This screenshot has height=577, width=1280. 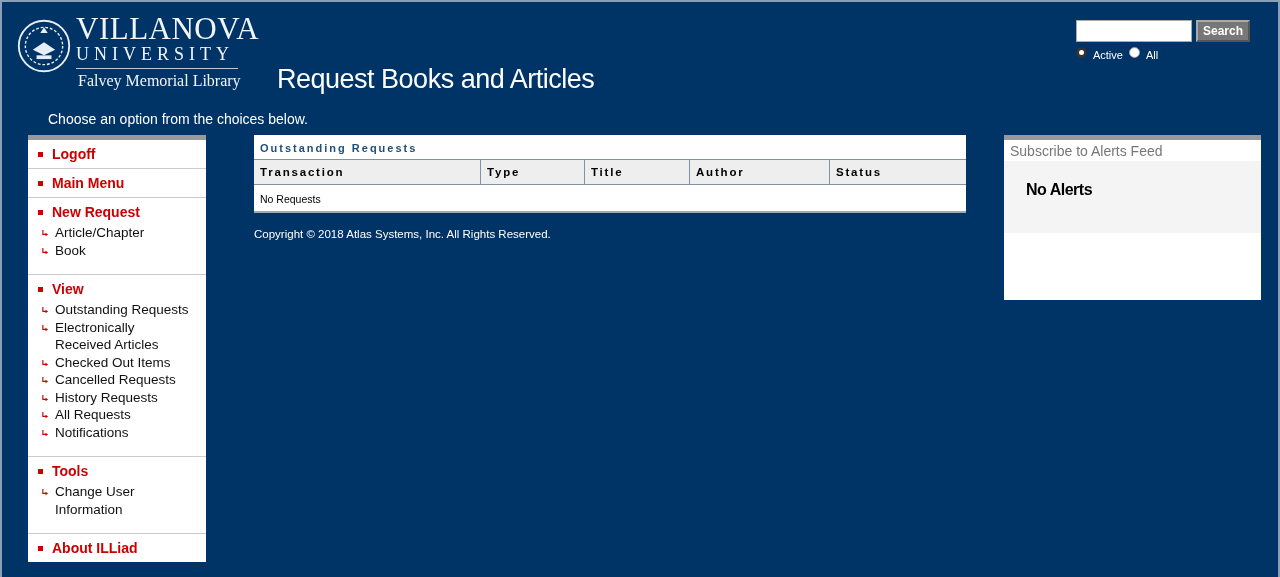 What do you see at coordinates (74, 154) in the screenshot?
I see `menu-link: Logoff` at bounding box center [74, 154].